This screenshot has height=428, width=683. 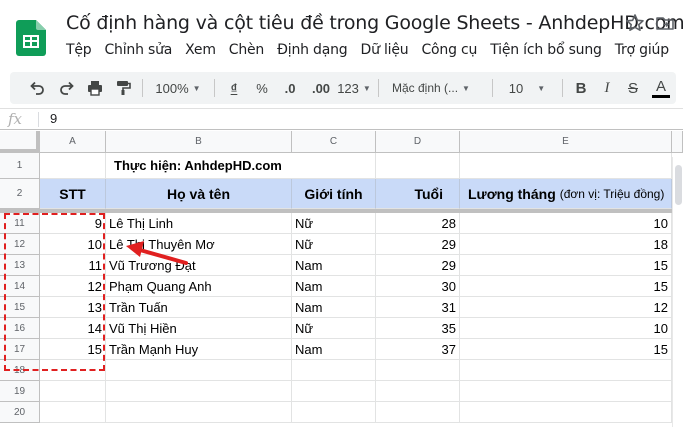 What do you see at coordinates (661, 88) in the screenshot?
I see `text-color-button: A` at bounding box center [661, 88].